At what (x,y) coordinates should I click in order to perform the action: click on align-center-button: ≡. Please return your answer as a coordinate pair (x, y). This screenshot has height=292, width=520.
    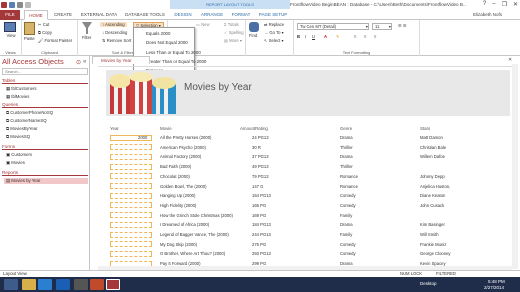
    Looking at the image, I should click on (365, 36).